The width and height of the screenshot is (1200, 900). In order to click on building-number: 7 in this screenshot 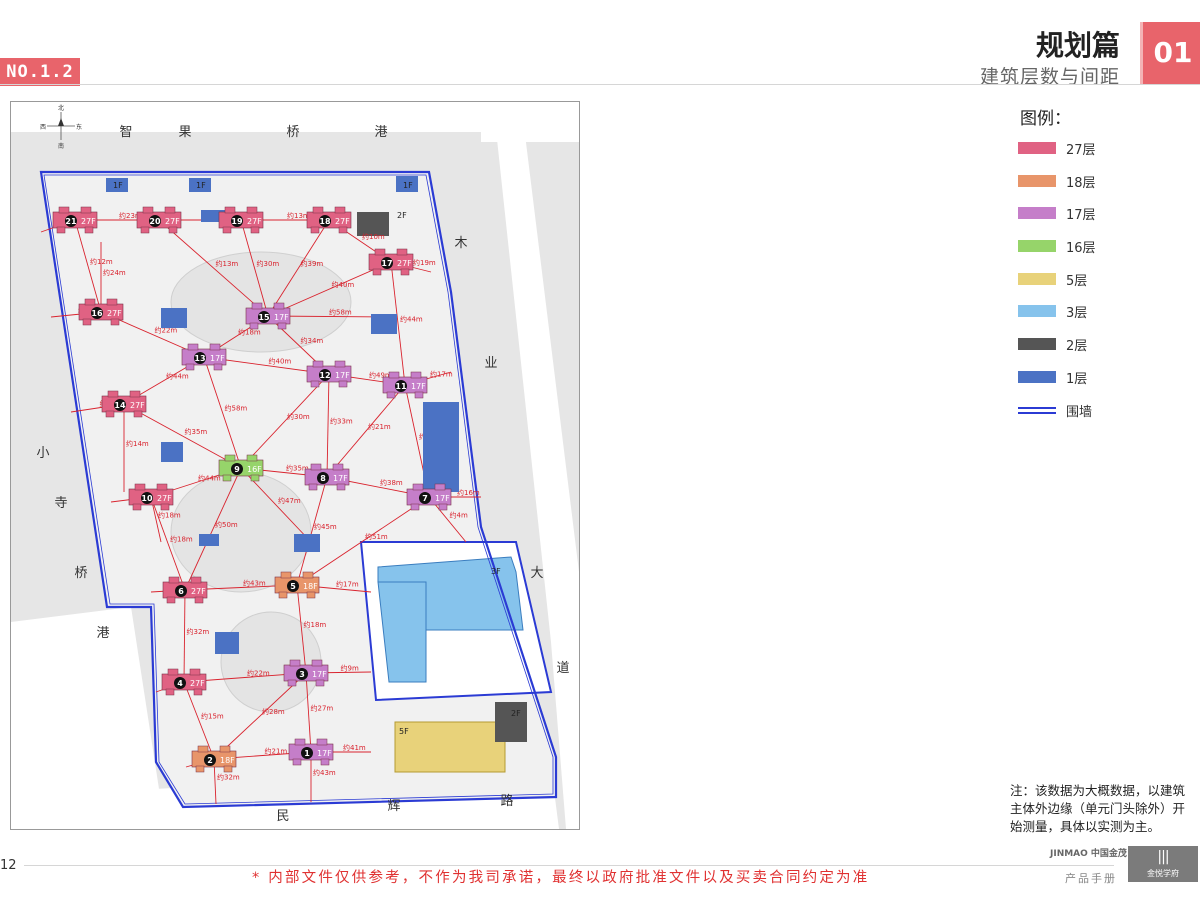, I will do `click(425, 498)`.